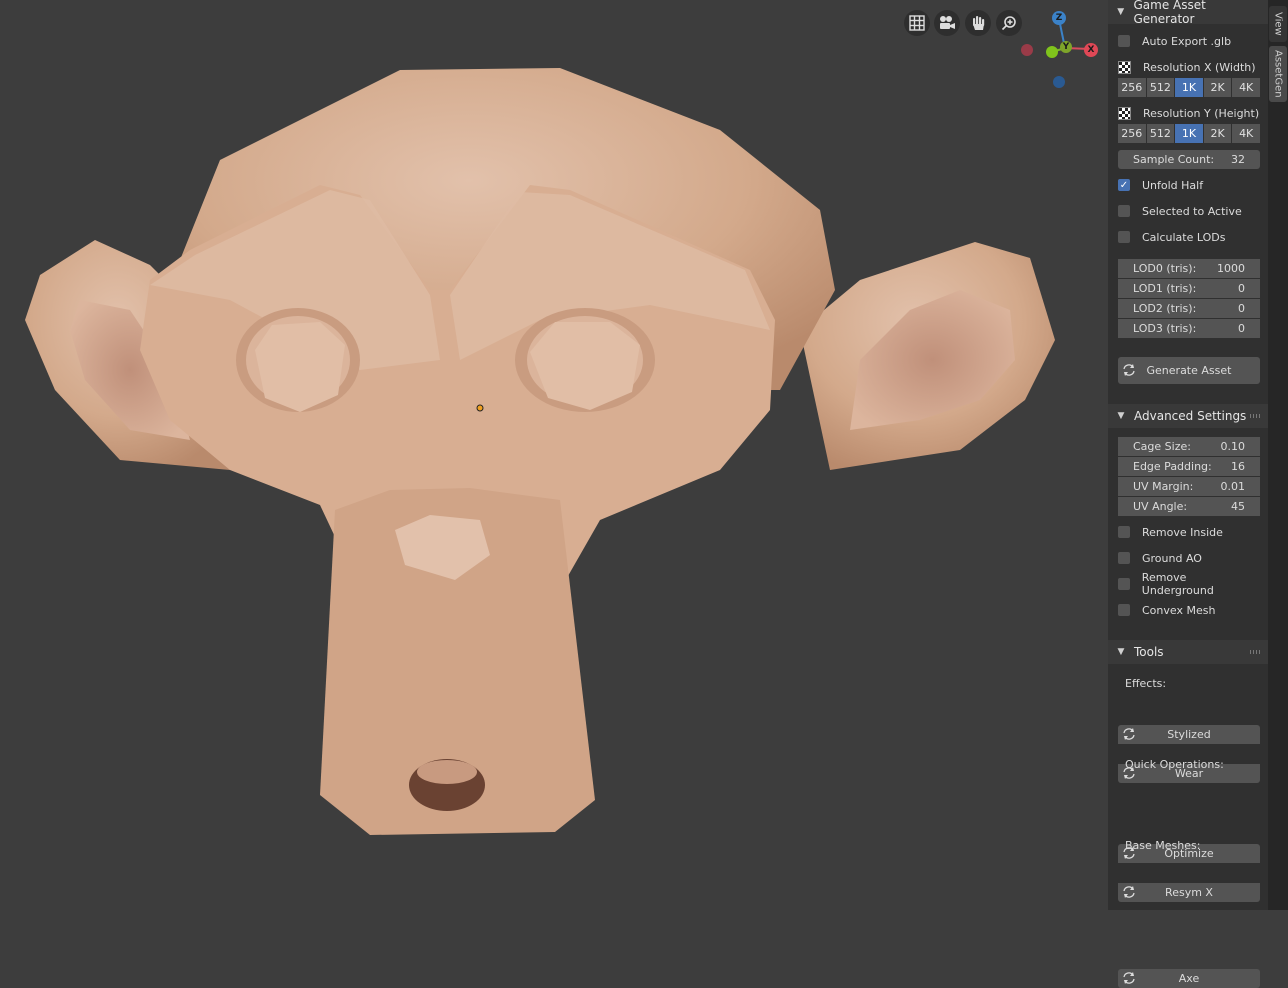 This screenshot has height=988, width=1288. I want to click on resolution-x-selector: 256 512 1K 2K 4K, so click(1189, 87).